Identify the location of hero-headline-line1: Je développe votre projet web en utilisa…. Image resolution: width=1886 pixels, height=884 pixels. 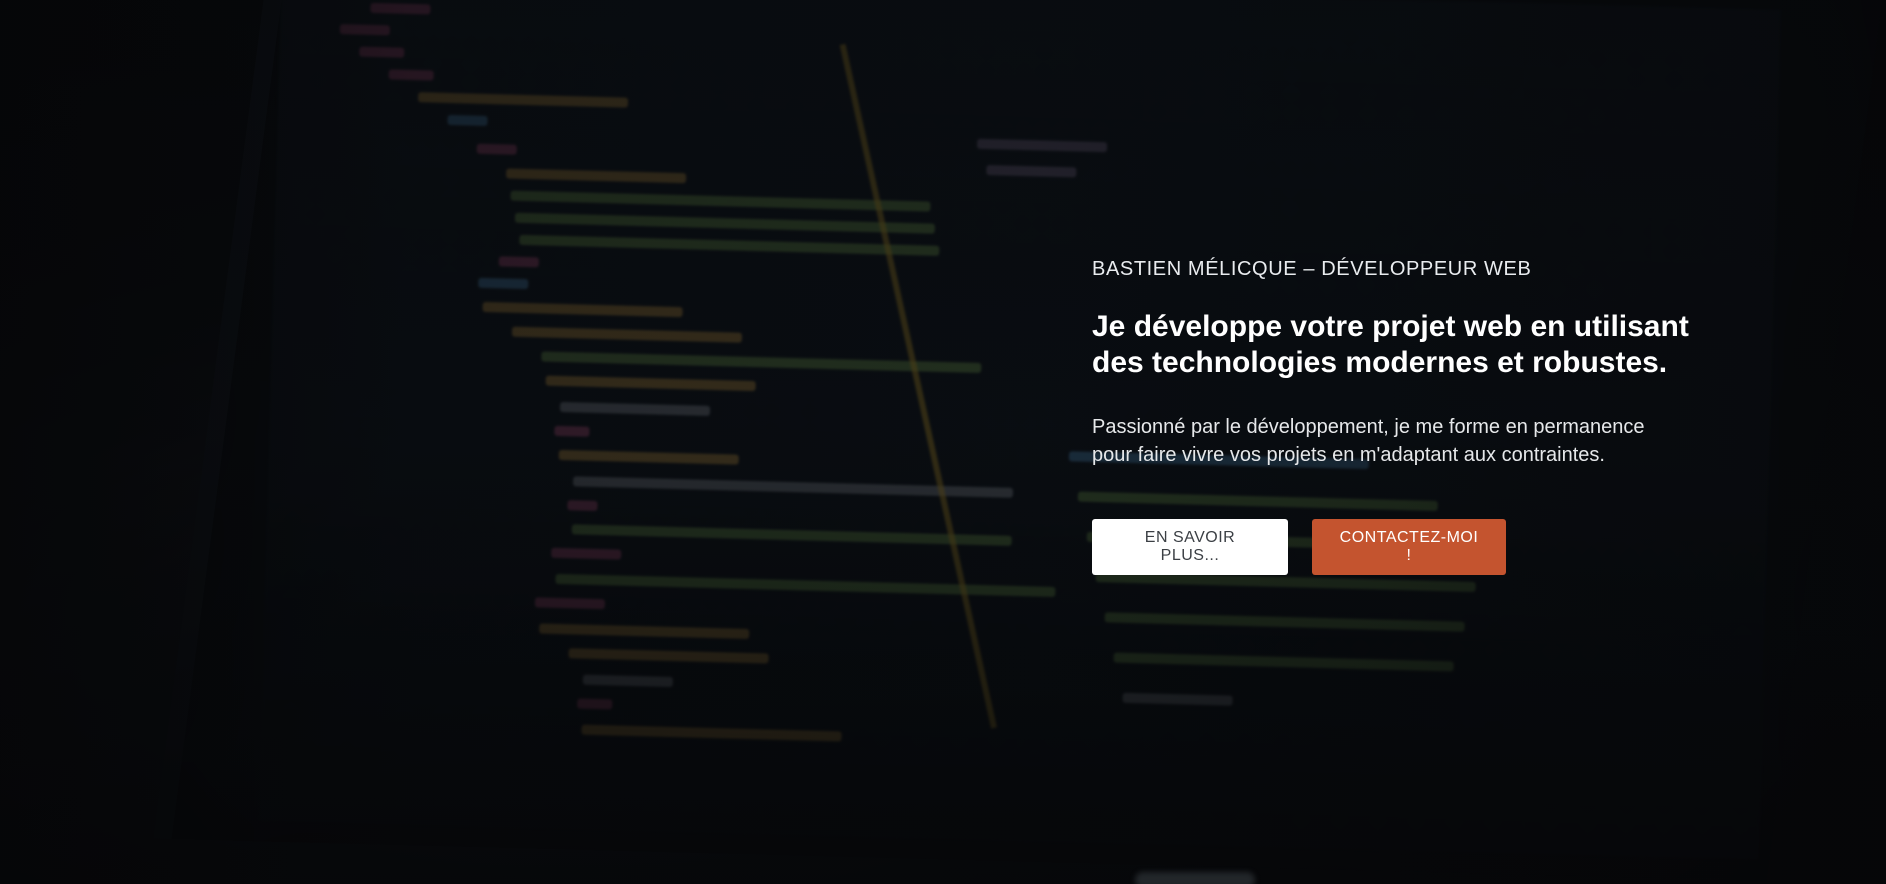
(1390, 326).